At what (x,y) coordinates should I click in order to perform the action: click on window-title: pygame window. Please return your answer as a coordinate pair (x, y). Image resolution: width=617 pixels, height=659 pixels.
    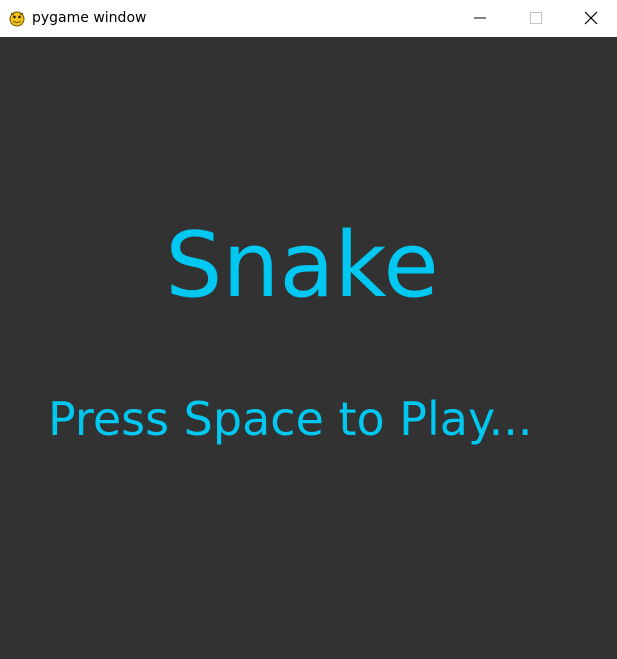
    Looking at the image, I should click on (89, 18).